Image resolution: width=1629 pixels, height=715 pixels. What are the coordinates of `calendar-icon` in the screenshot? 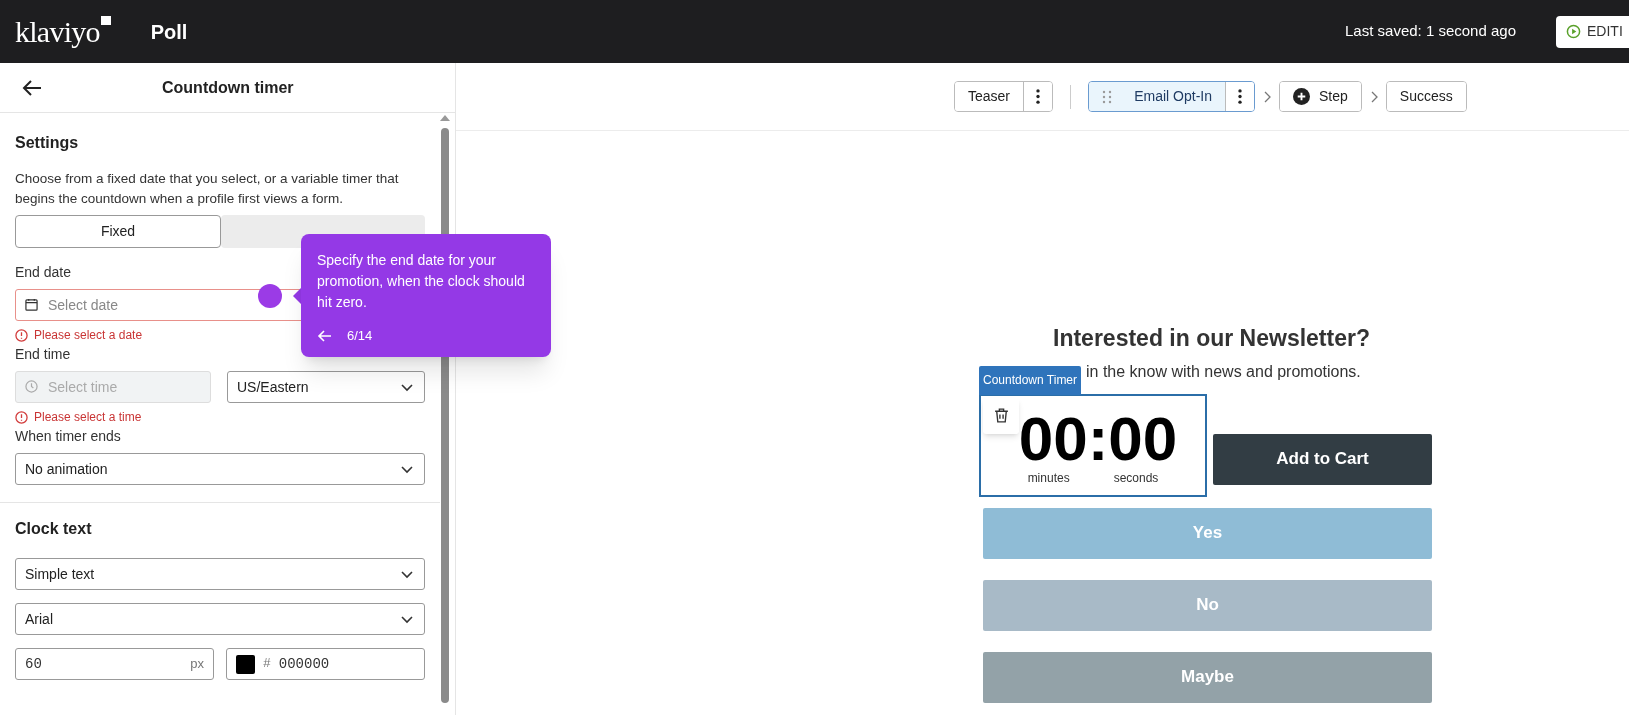 It's located at (31, 304).